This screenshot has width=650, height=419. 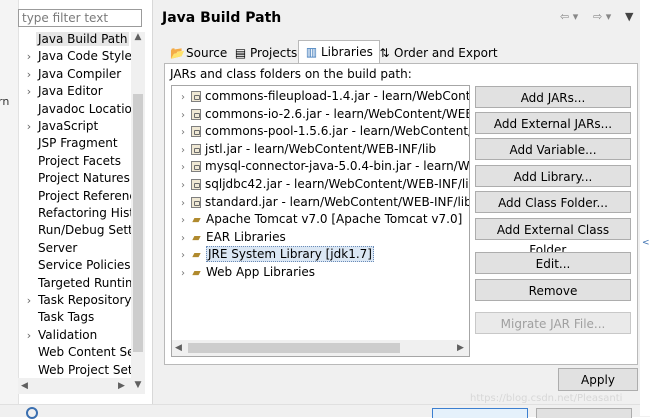 I want to click on tree-item: Web Project Settings, so click(x=77, y=370).